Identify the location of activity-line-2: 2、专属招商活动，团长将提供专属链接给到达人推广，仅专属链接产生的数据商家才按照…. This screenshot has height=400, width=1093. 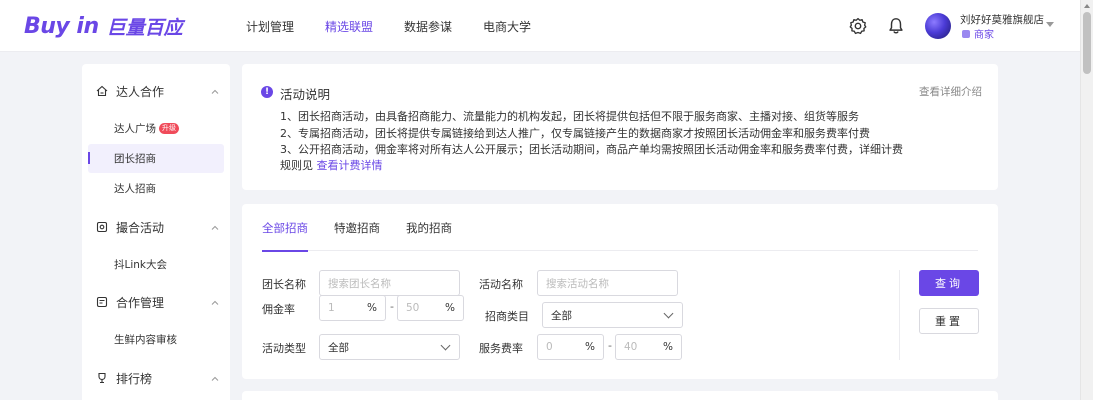
(575, 133).